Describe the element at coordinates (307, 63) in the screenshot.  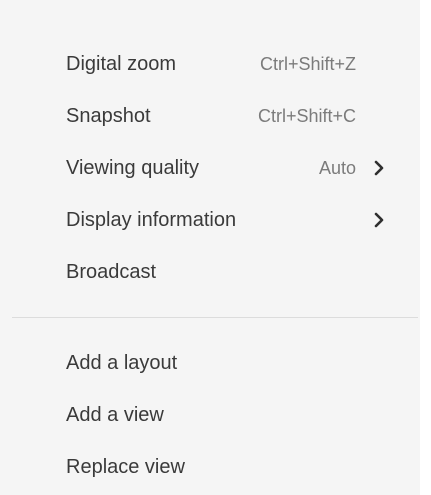
I see `keyboard-shortcut: Ctrl+Shift+Z` at that location.